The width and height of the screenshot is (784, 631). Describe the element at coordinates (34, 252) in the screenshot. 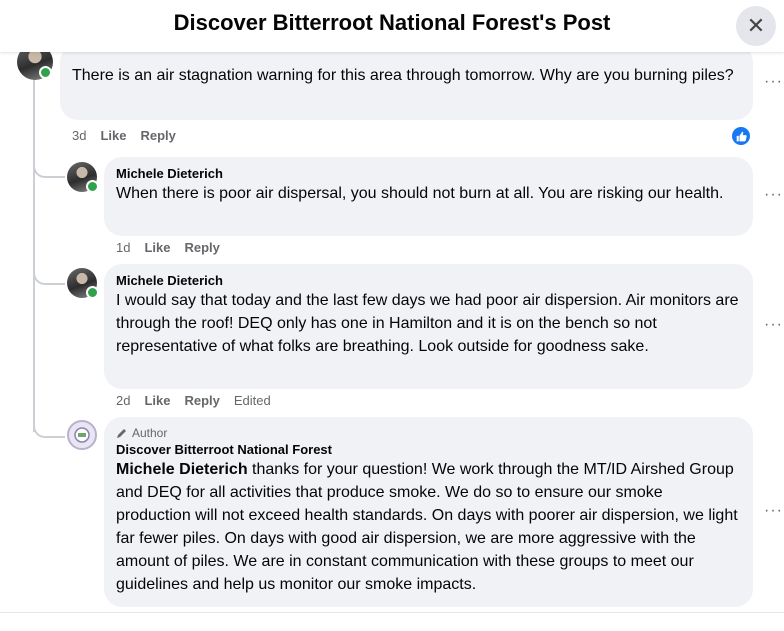

I see `thread-line` at that location.